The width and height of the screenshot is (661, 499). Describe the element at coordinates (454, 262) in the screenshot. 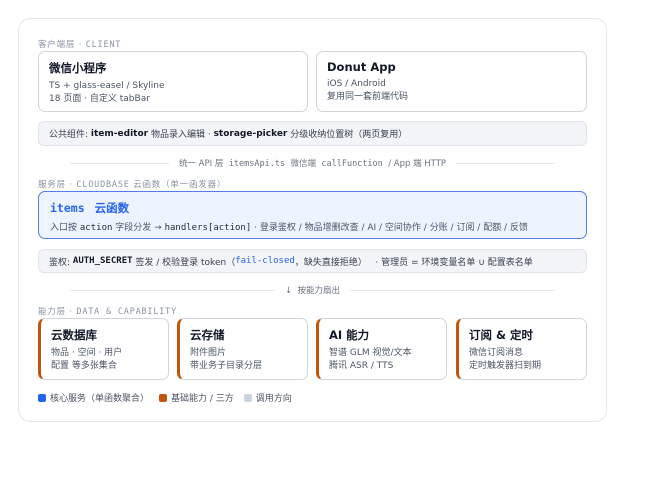

I see `admin-list-desc: · 管理员 = 环境变量名单 ∪ 配置表名单` at that location.